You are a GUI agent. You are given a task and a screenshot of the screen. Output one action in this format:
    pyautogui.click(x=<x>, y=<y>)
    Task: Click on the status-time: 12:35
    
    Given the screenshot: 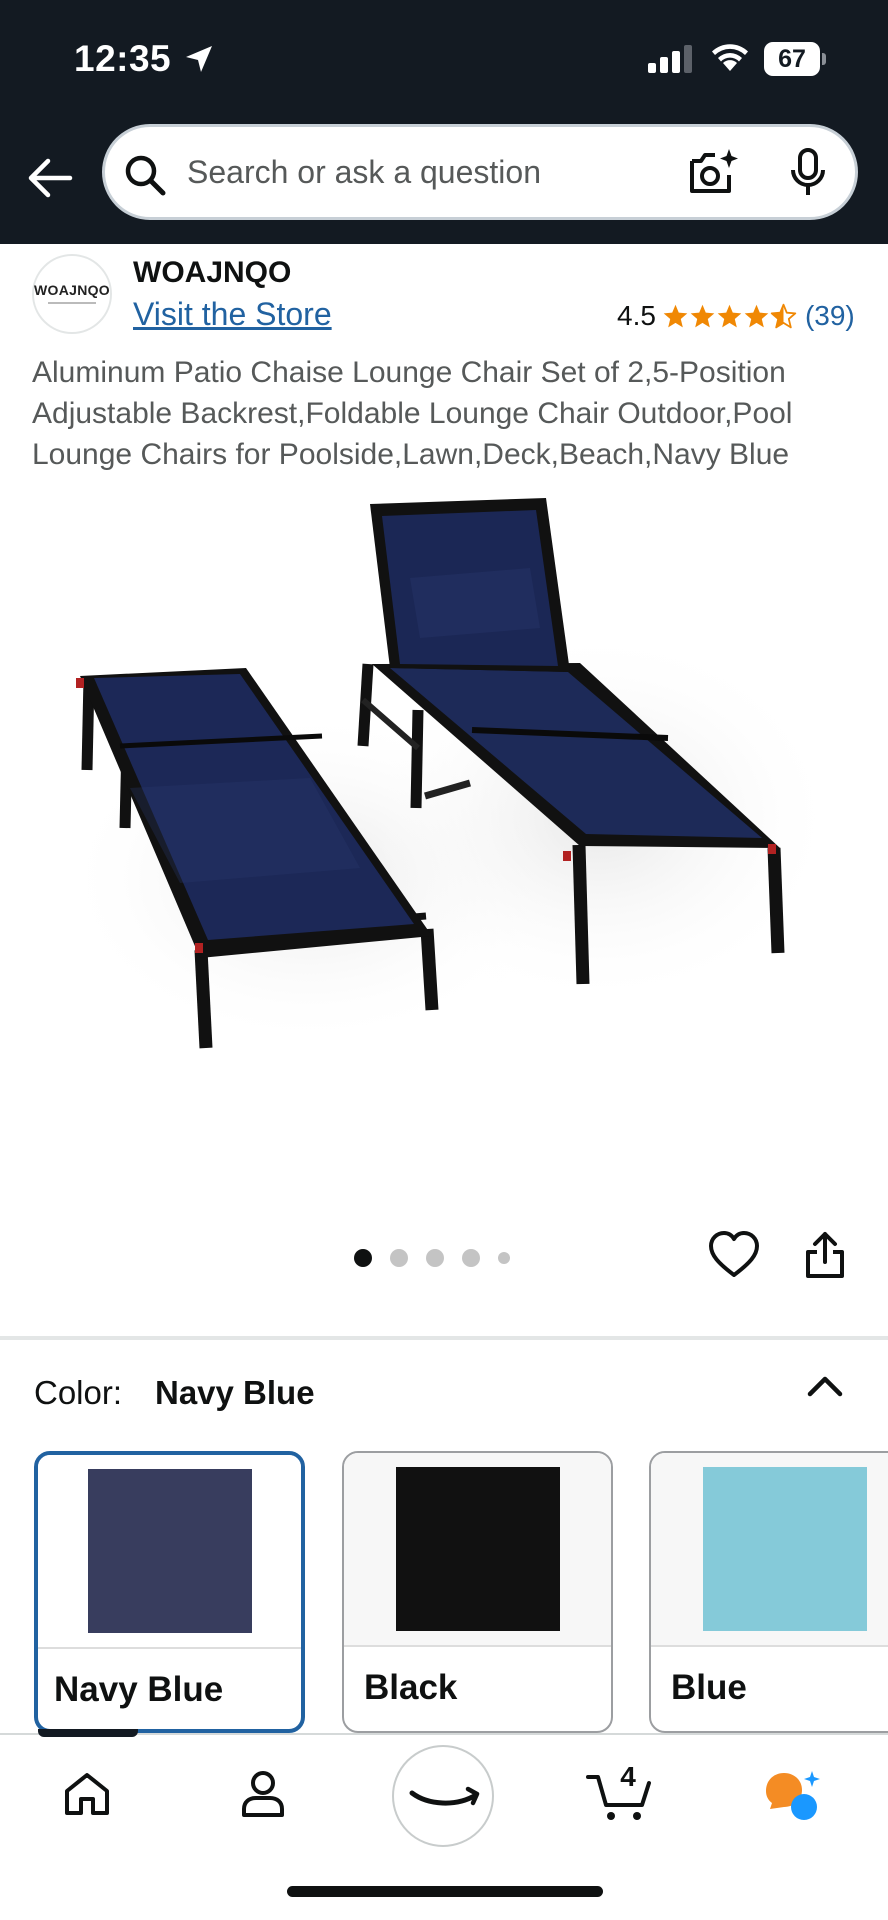 What is the action you would take?
    pyautogui.click(x=123, y=58)
    